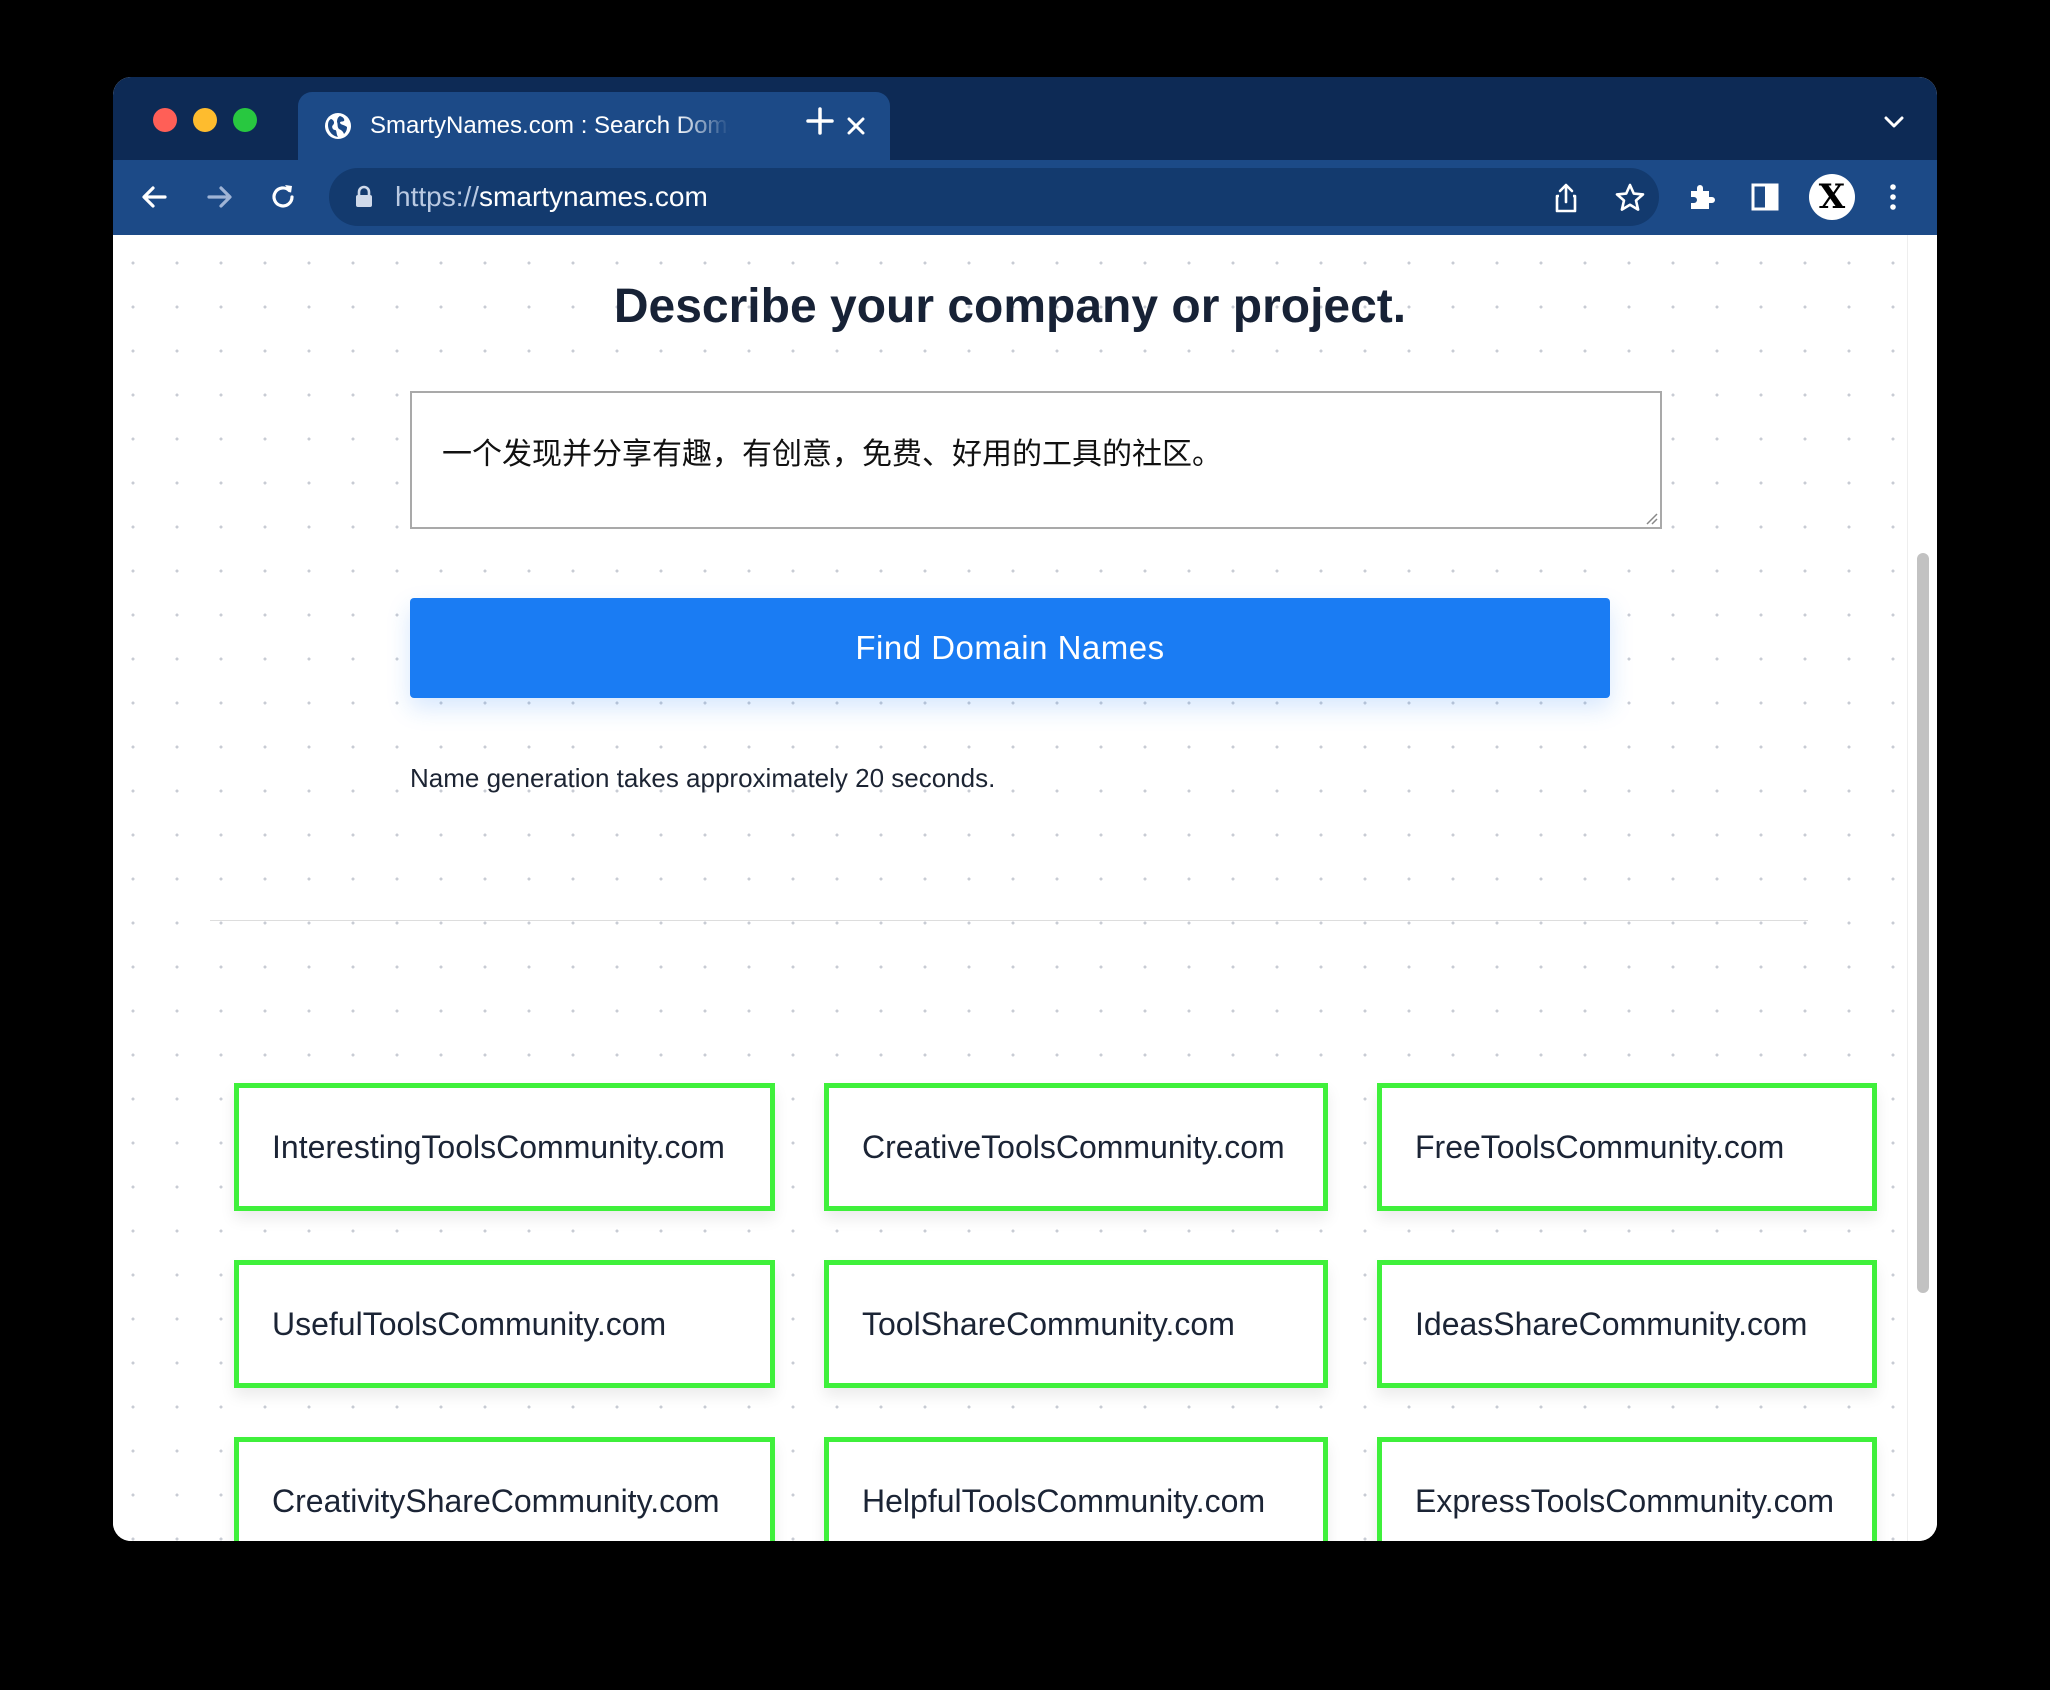 Image resolution: width=2050 pixels, height=1690 pixels. What do you see at coordinates (469, 1324) in the screenshot?
I see `domain-name: UsefulToolsCommunity.com` at bounding box center [469, 1324].